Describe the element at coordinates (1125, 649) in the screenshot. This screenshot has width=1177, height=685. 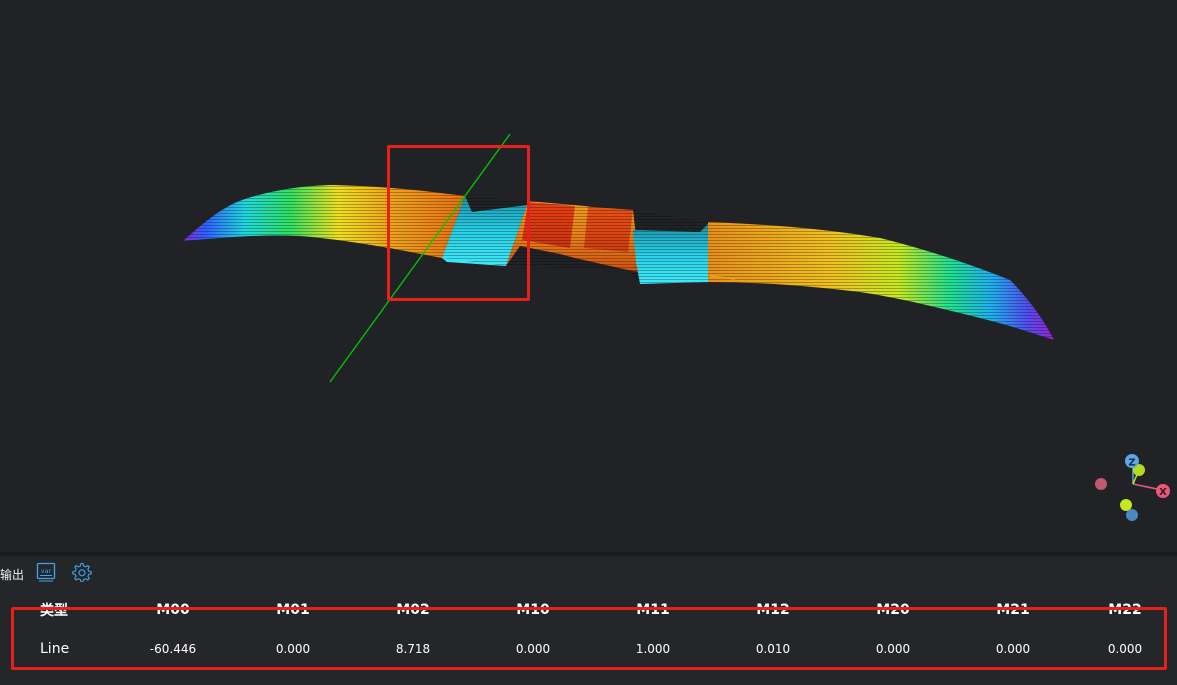
I see `cell-m22: 0.000` at that location.